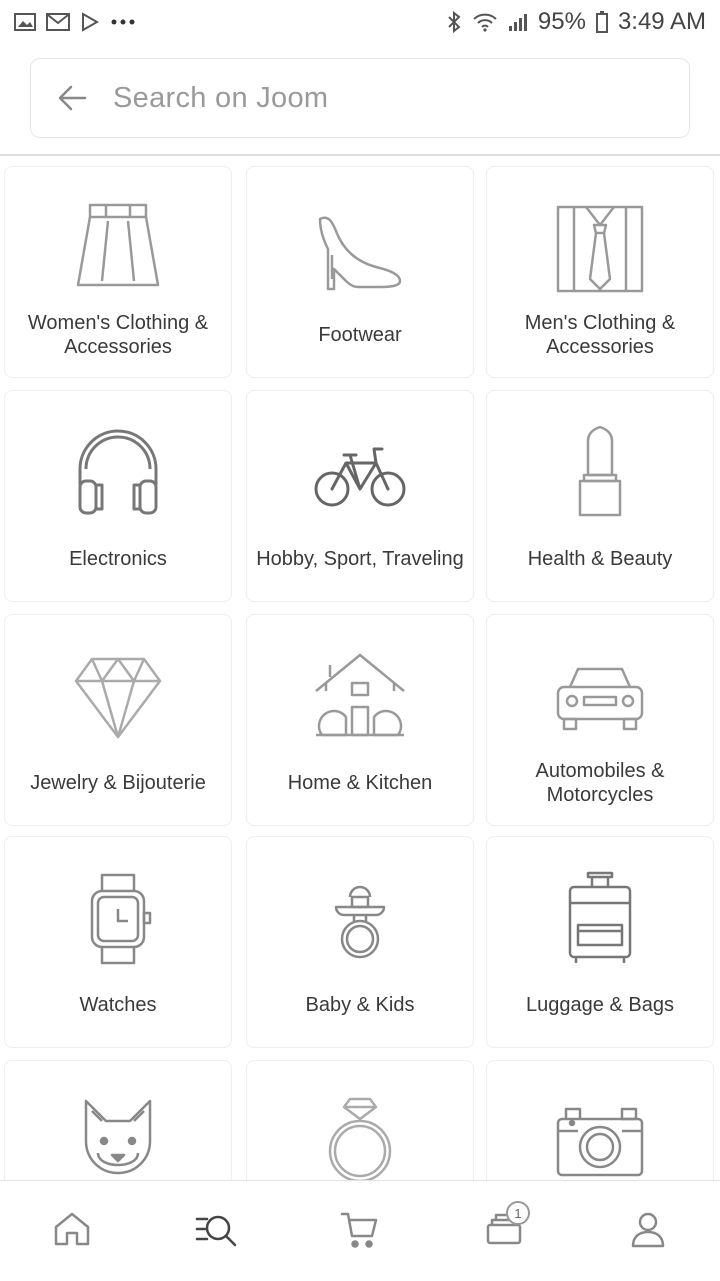 The height and width of the screenshot is (1281, 720). Describe the element at coordinates (360, 783) in the screenshot. I see `category-label: Home & Kitchen` at that location.